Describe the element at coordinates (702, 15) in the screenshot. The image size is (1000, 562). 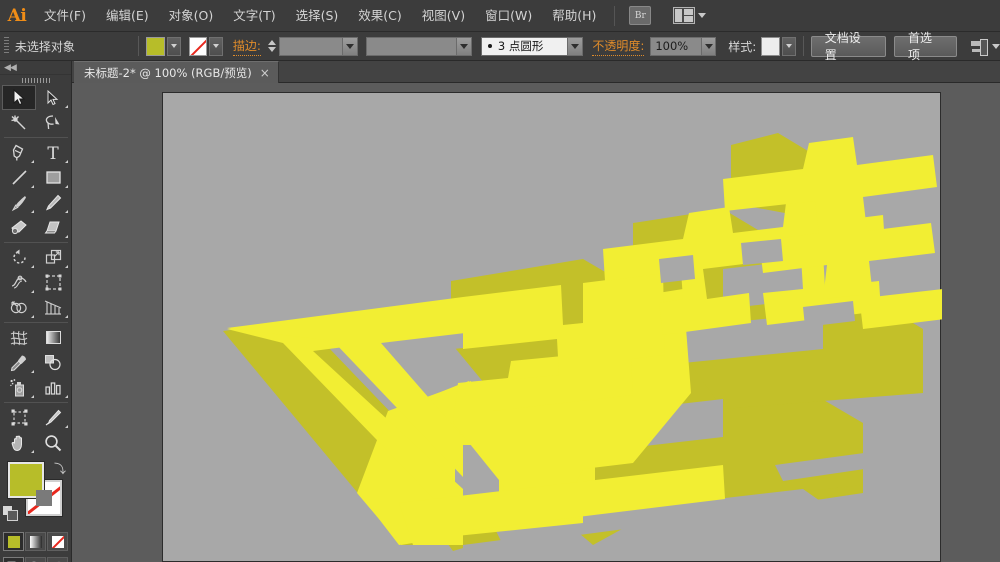
I see `chevron-down-icon` at that location.